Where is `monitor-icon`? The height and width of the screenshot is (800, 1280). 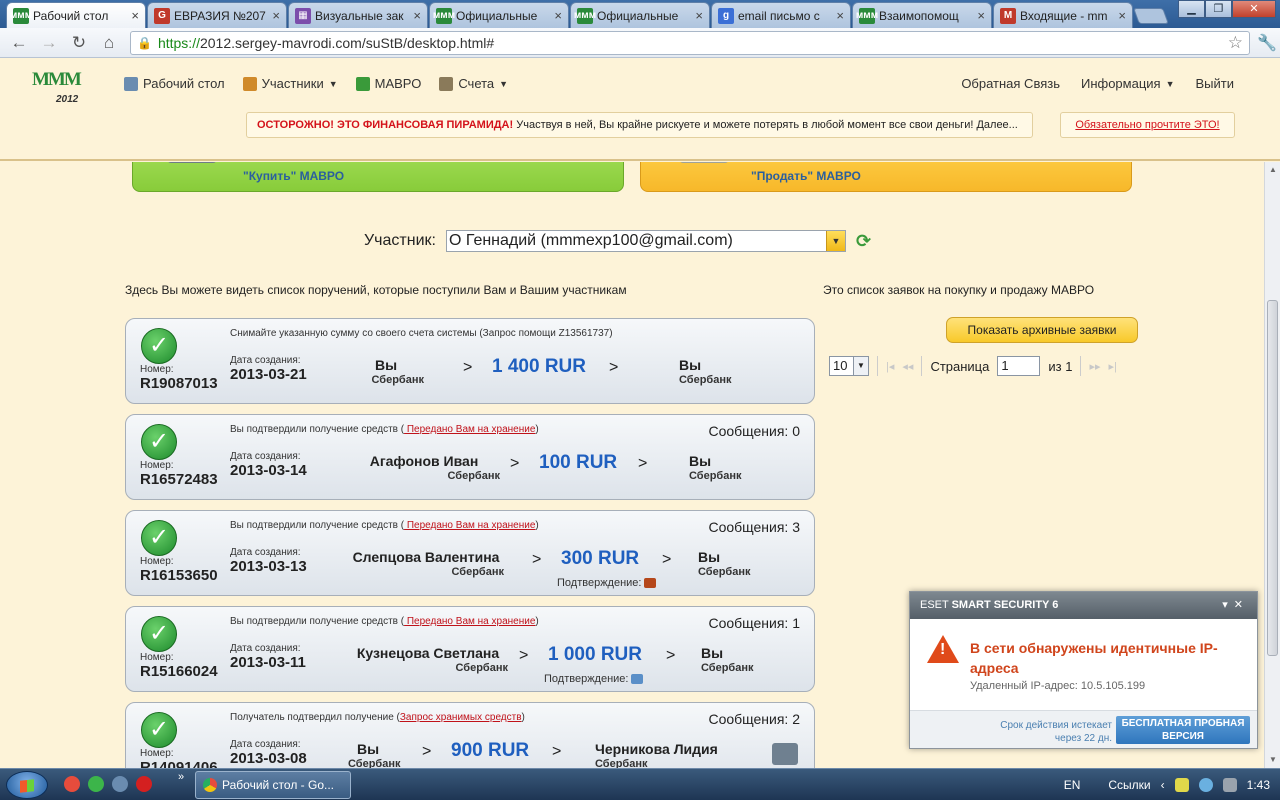
monitor-icon is located at coordinates (120, 784).